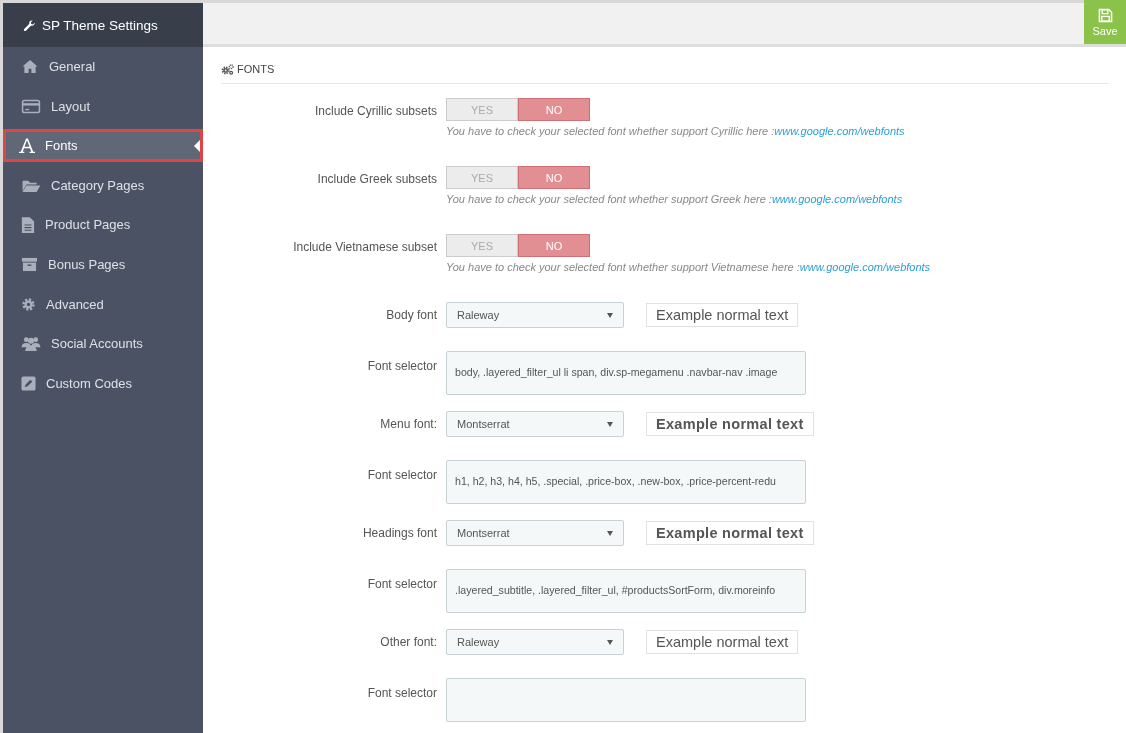  Describe the element at coordinates (29, 265) in the screenshot. I see `archive-icon` at that location.